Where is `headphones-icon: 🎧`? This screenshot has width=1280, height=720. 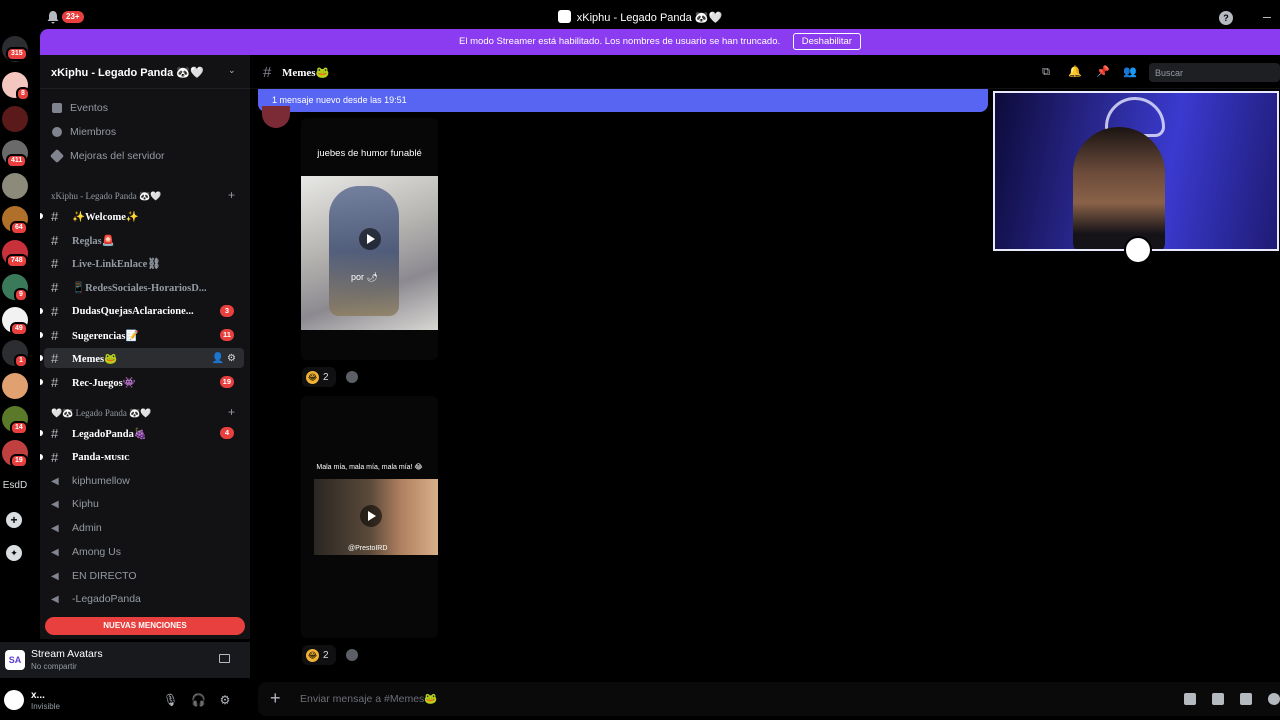
headphones-icon: 🎧 is located at coordinates (198, 700).